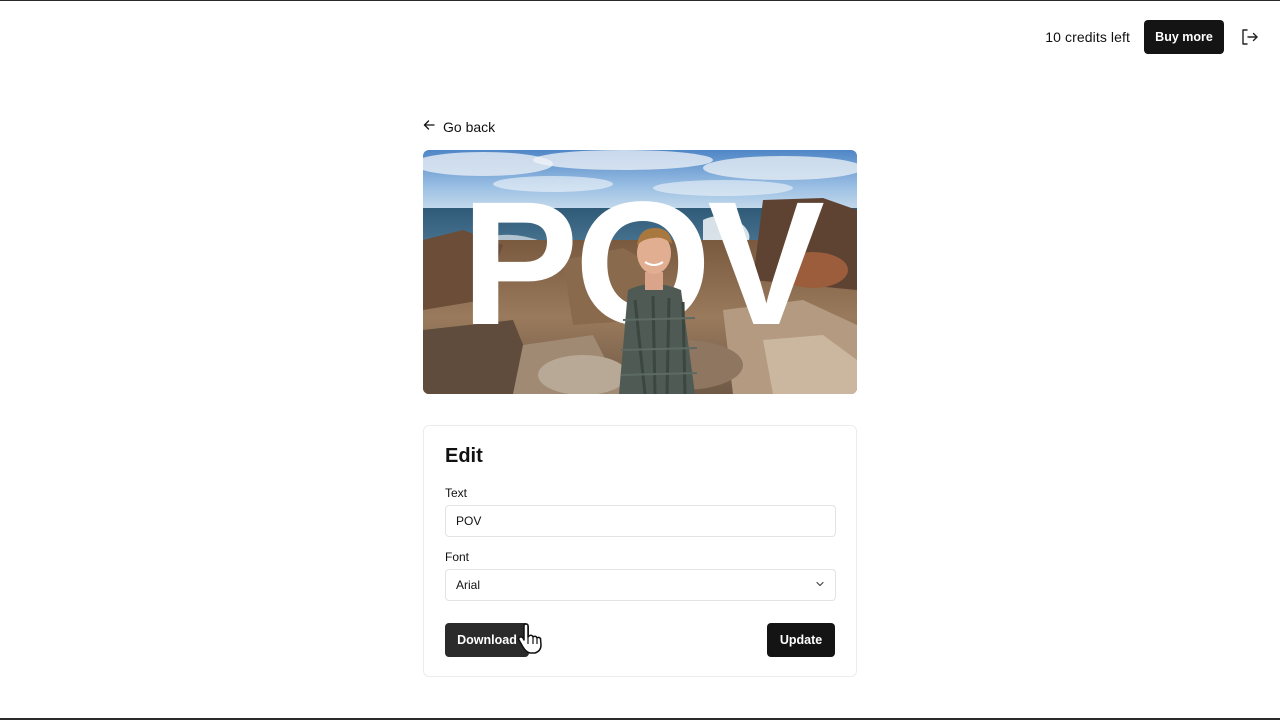 This screenshot has width=1280, height=720. Describe the element at coordinates (456, 493) in the screenshot. I see `text-label: Text` at that location.